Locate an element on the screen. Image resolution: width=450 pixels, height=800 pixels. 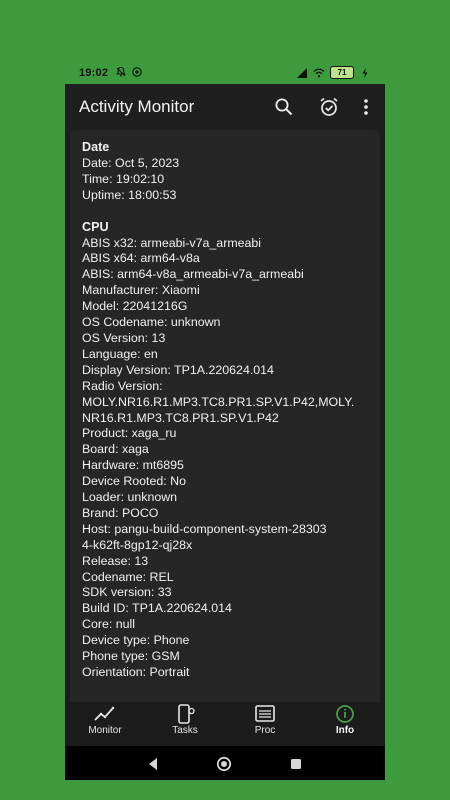
nav-proc: Proc is located at coordinates (265, 725).